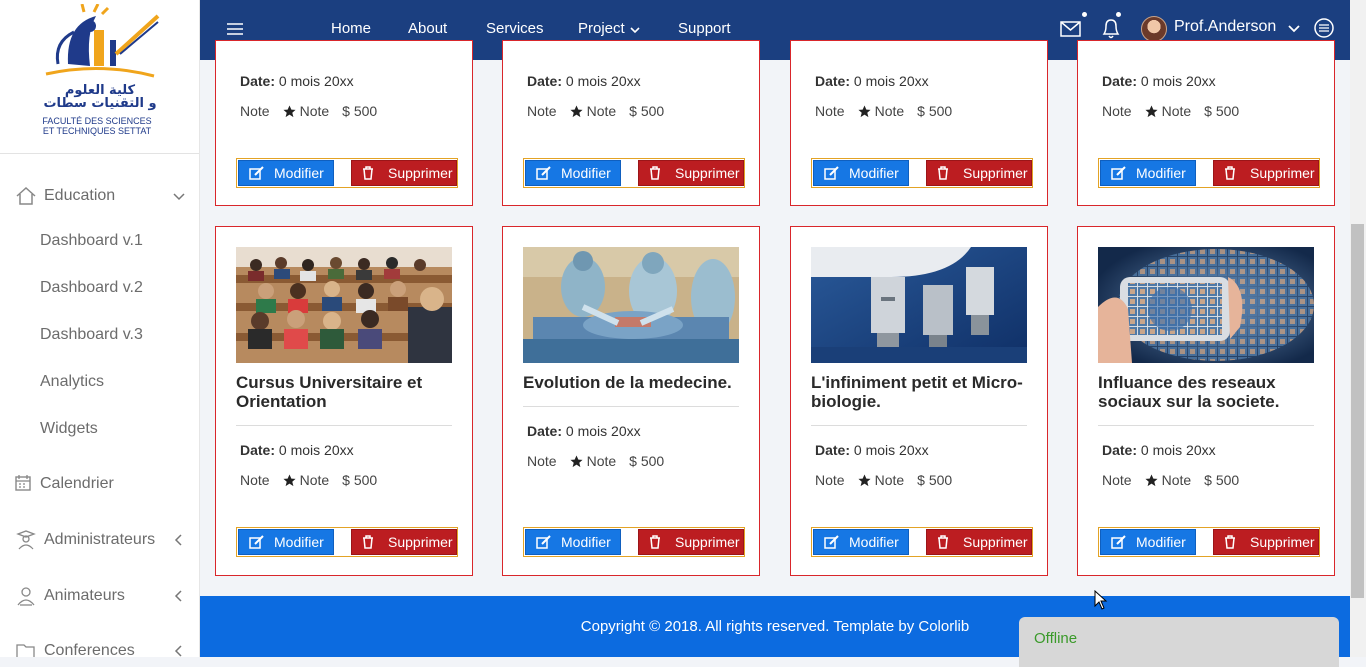 The image size is (1366, 667). I want to click on sidebar-item-analytics: Analytics, so click(72, 382).